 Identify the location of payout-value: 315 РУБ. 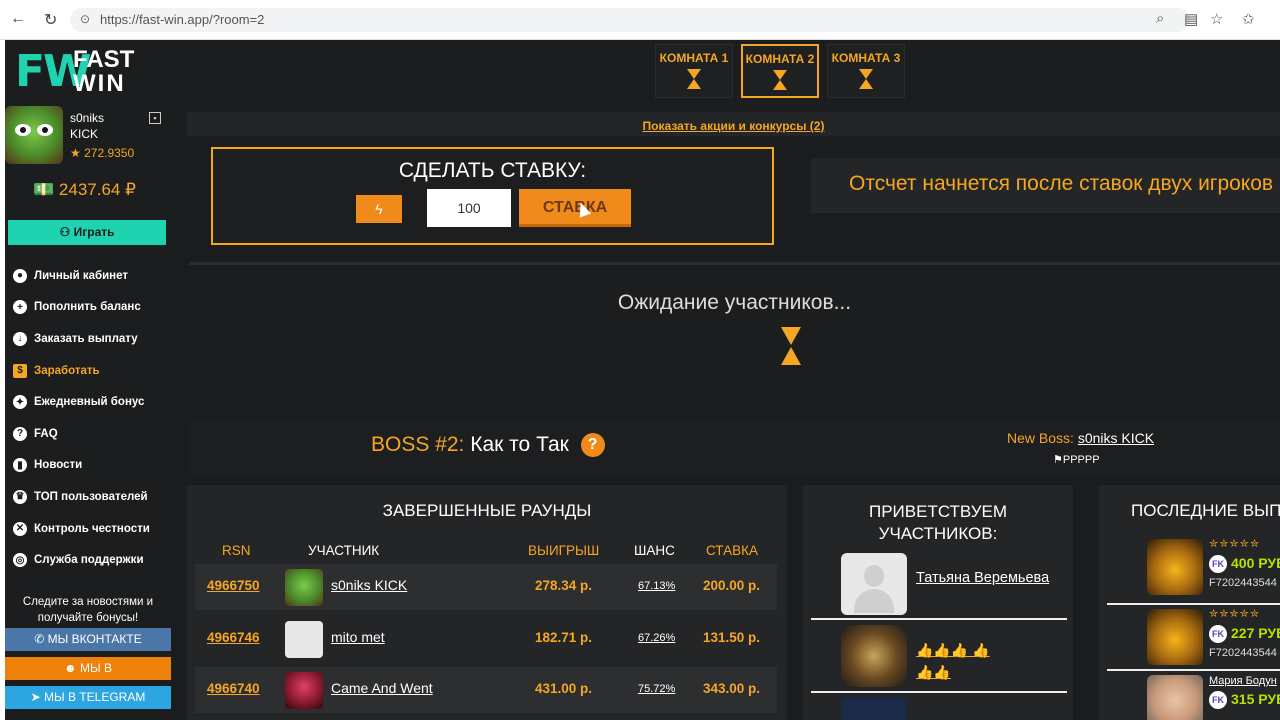
(1255, 699).